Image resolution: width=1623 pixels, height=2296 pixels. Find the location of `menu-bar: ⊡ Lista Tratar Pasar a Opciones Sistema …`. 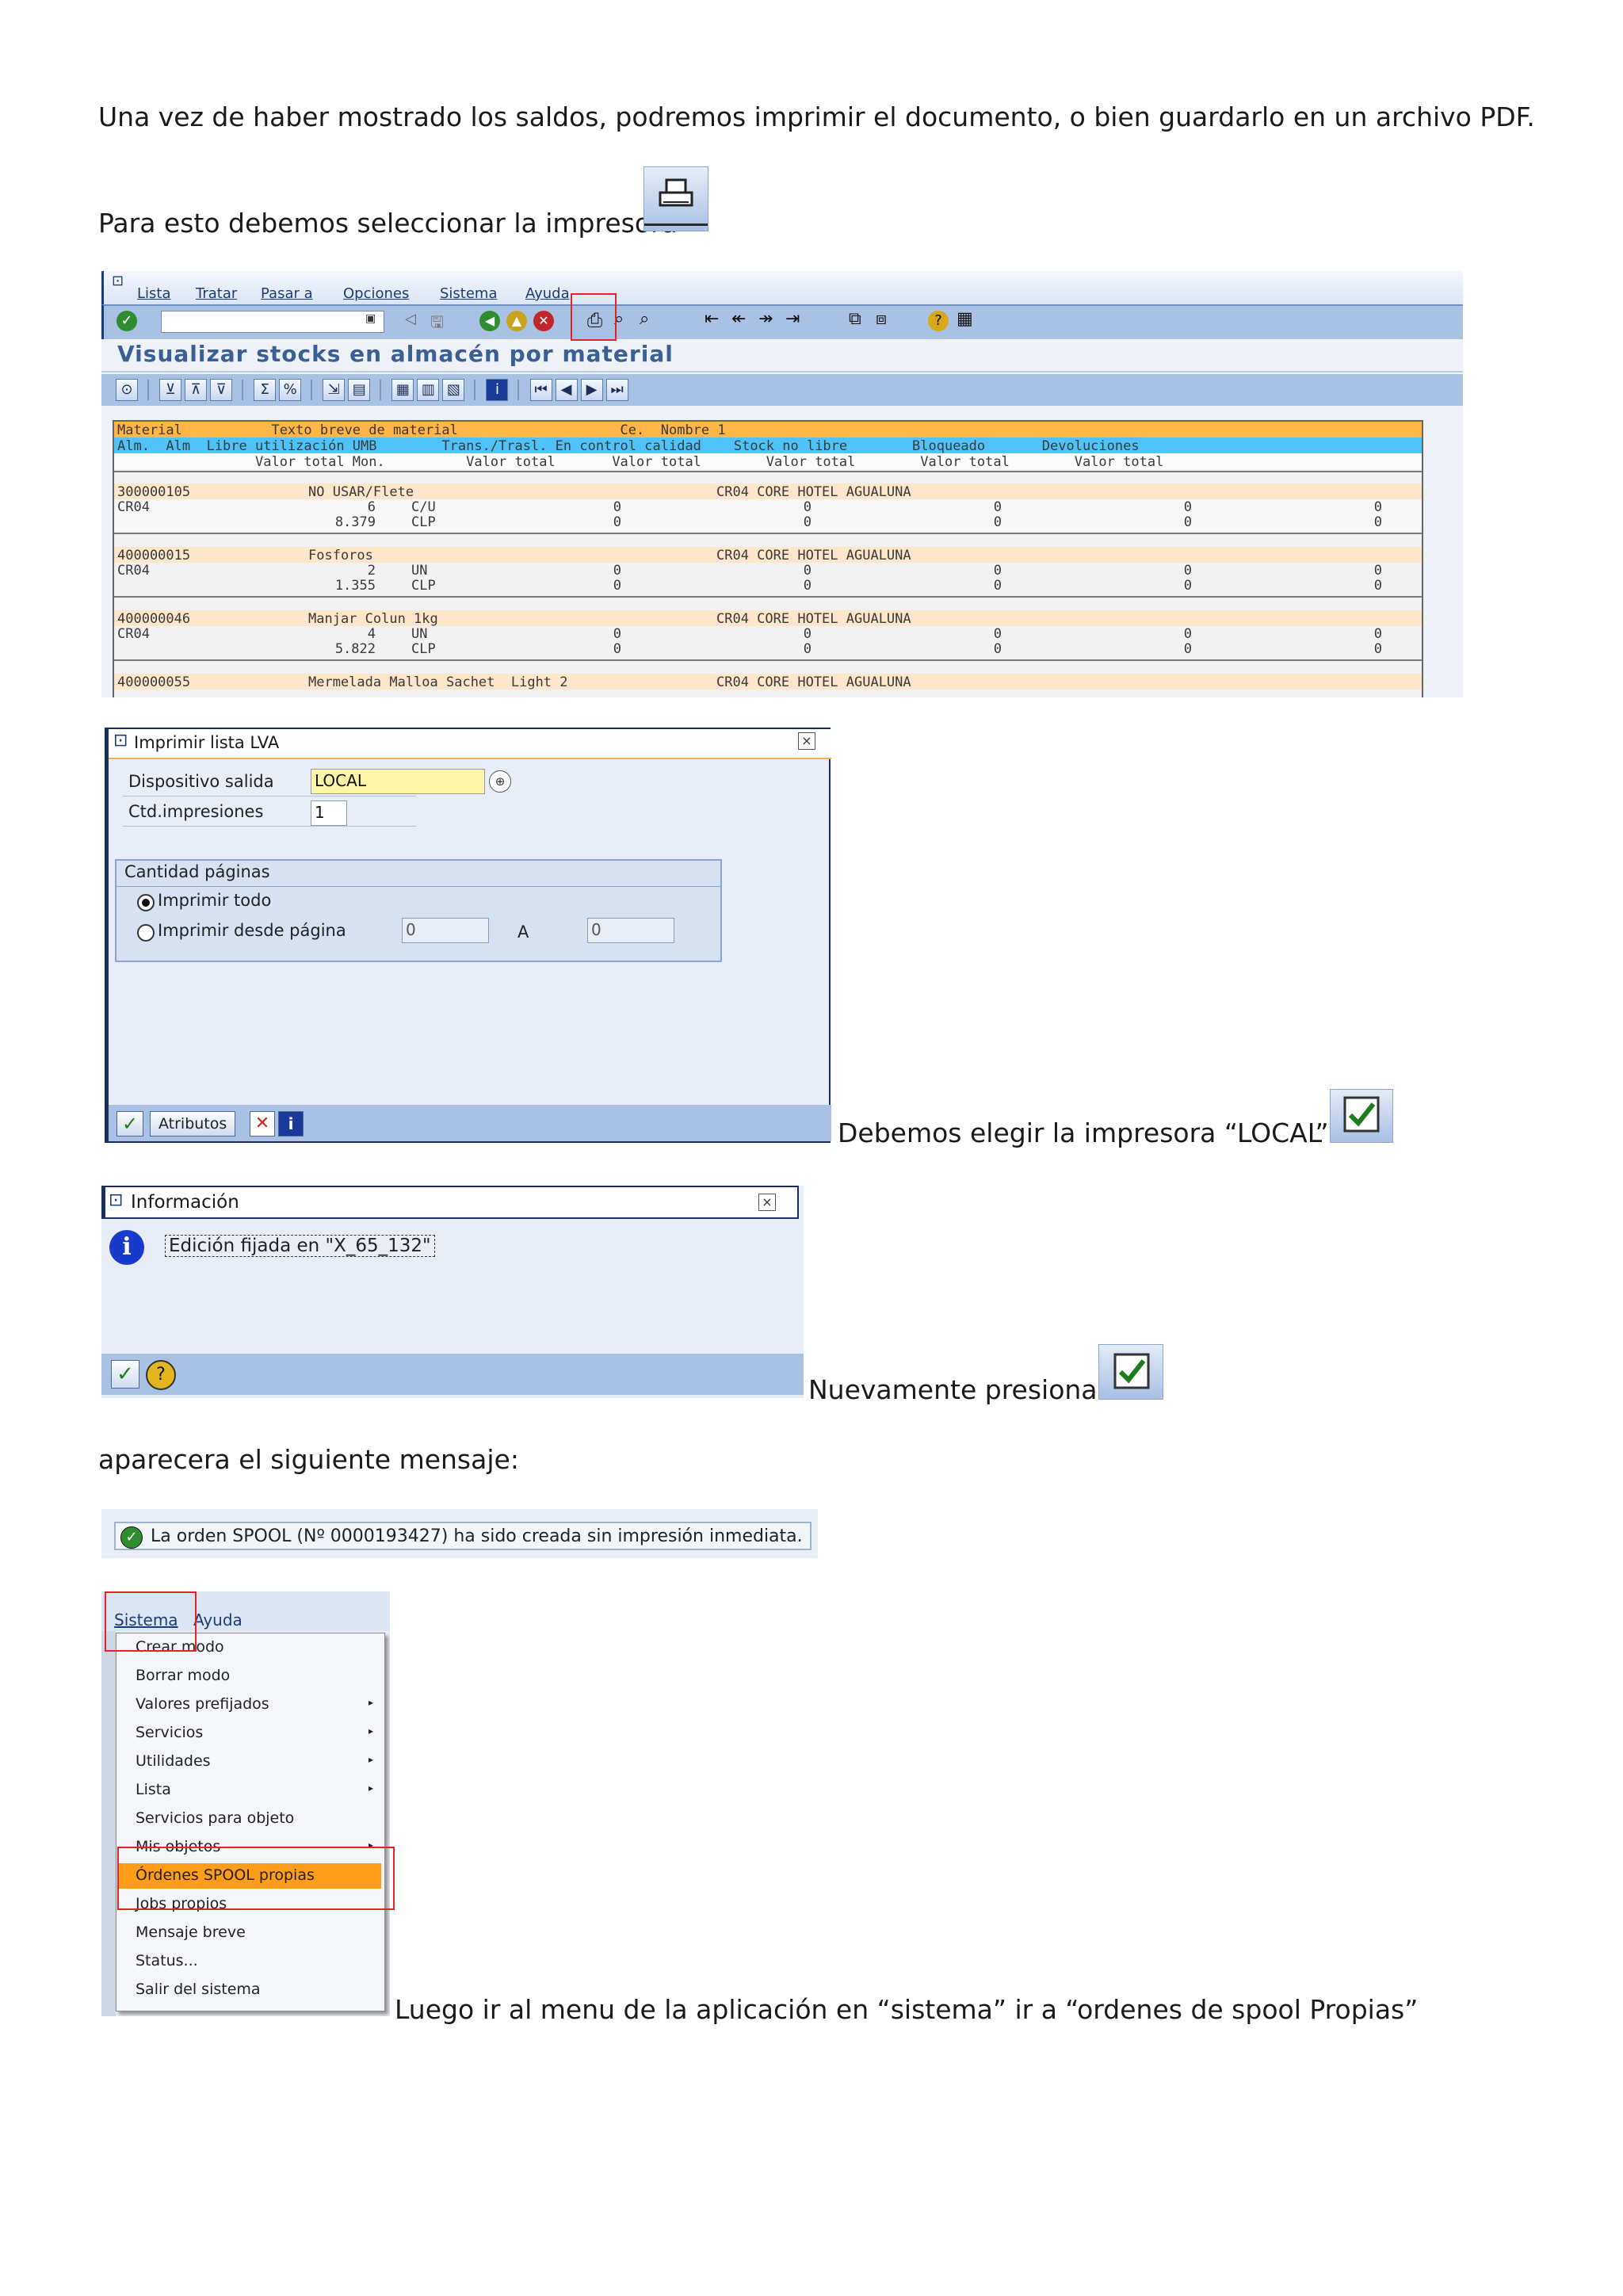

menu-bar: ⊡ Lista Tratar Pasar a Opciones Sistema … is located at coordinates (782, 287).